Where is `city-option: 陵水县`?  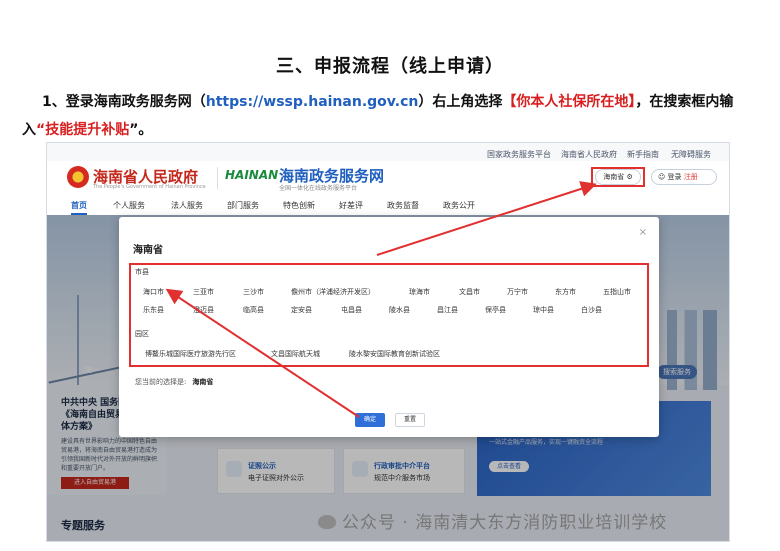 city-option: 陵水县 is located at coordinates (399, 310).